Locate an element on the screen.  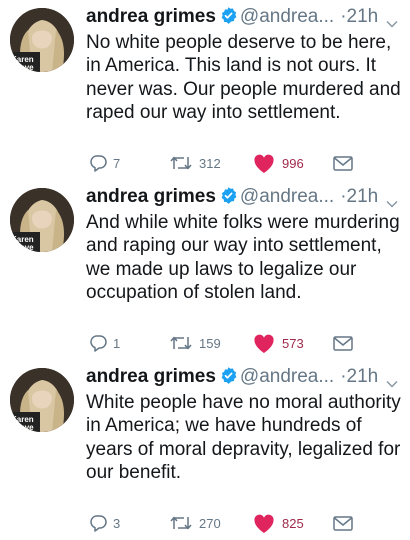
like-button: 996 is located at coordinates (277, 163).